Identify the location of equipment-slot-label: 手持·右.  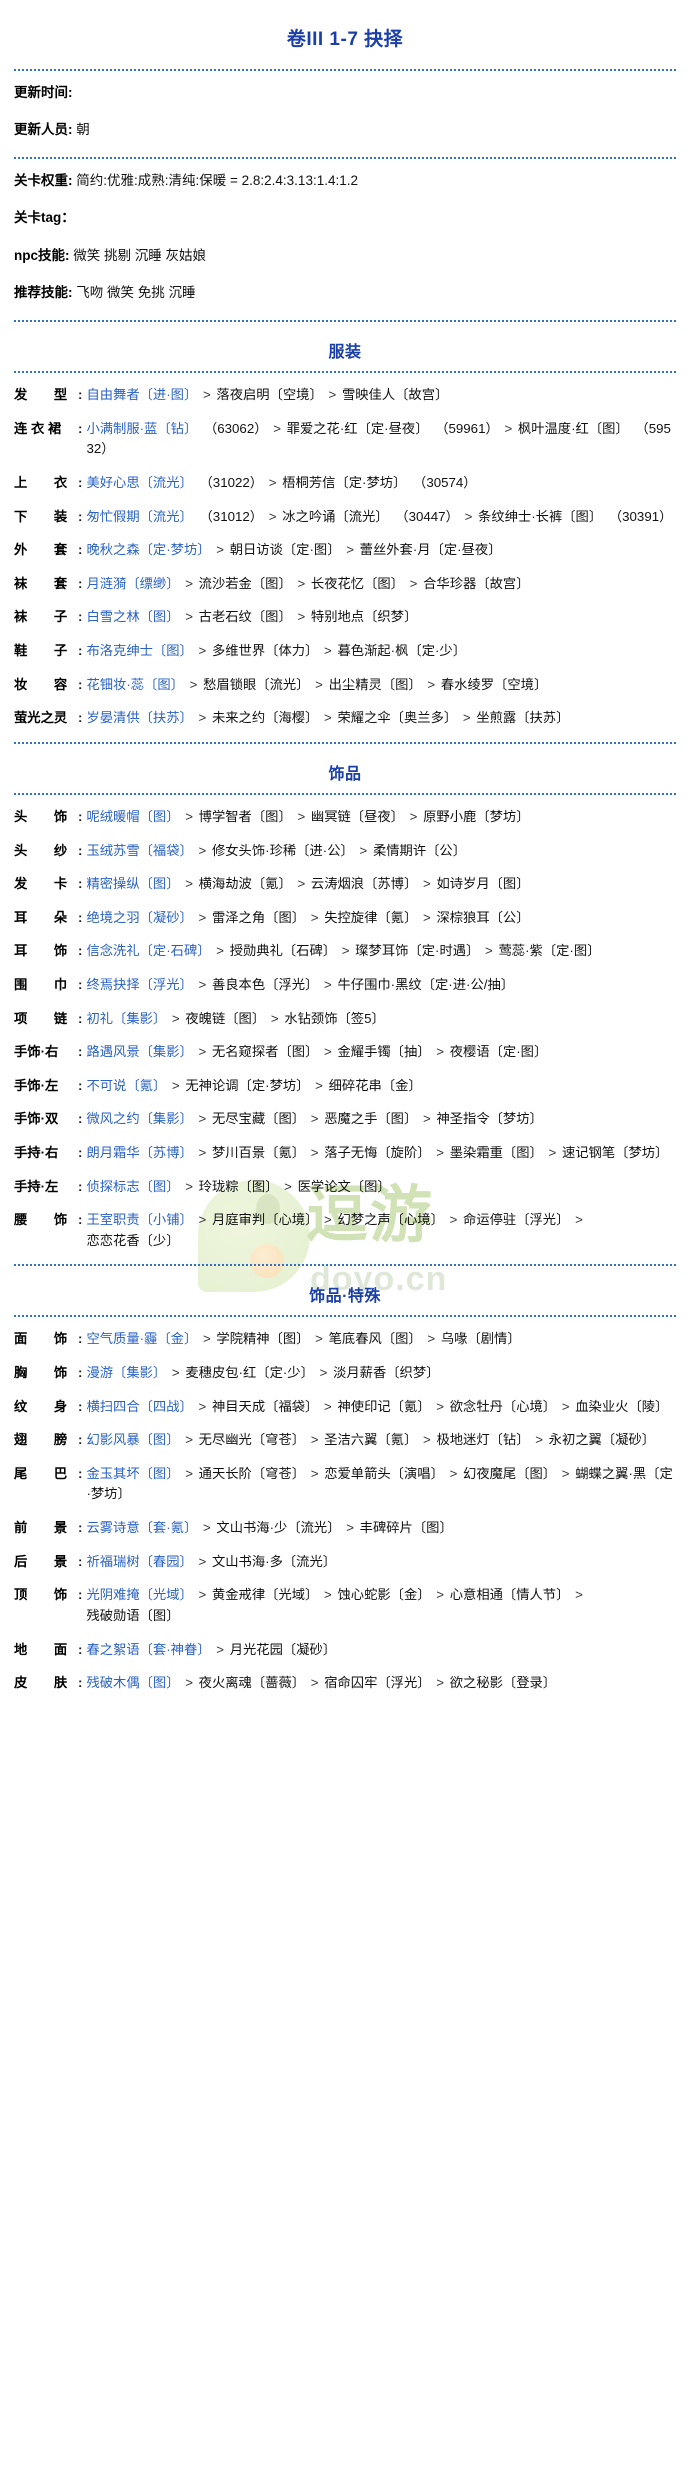
(36, 1152).